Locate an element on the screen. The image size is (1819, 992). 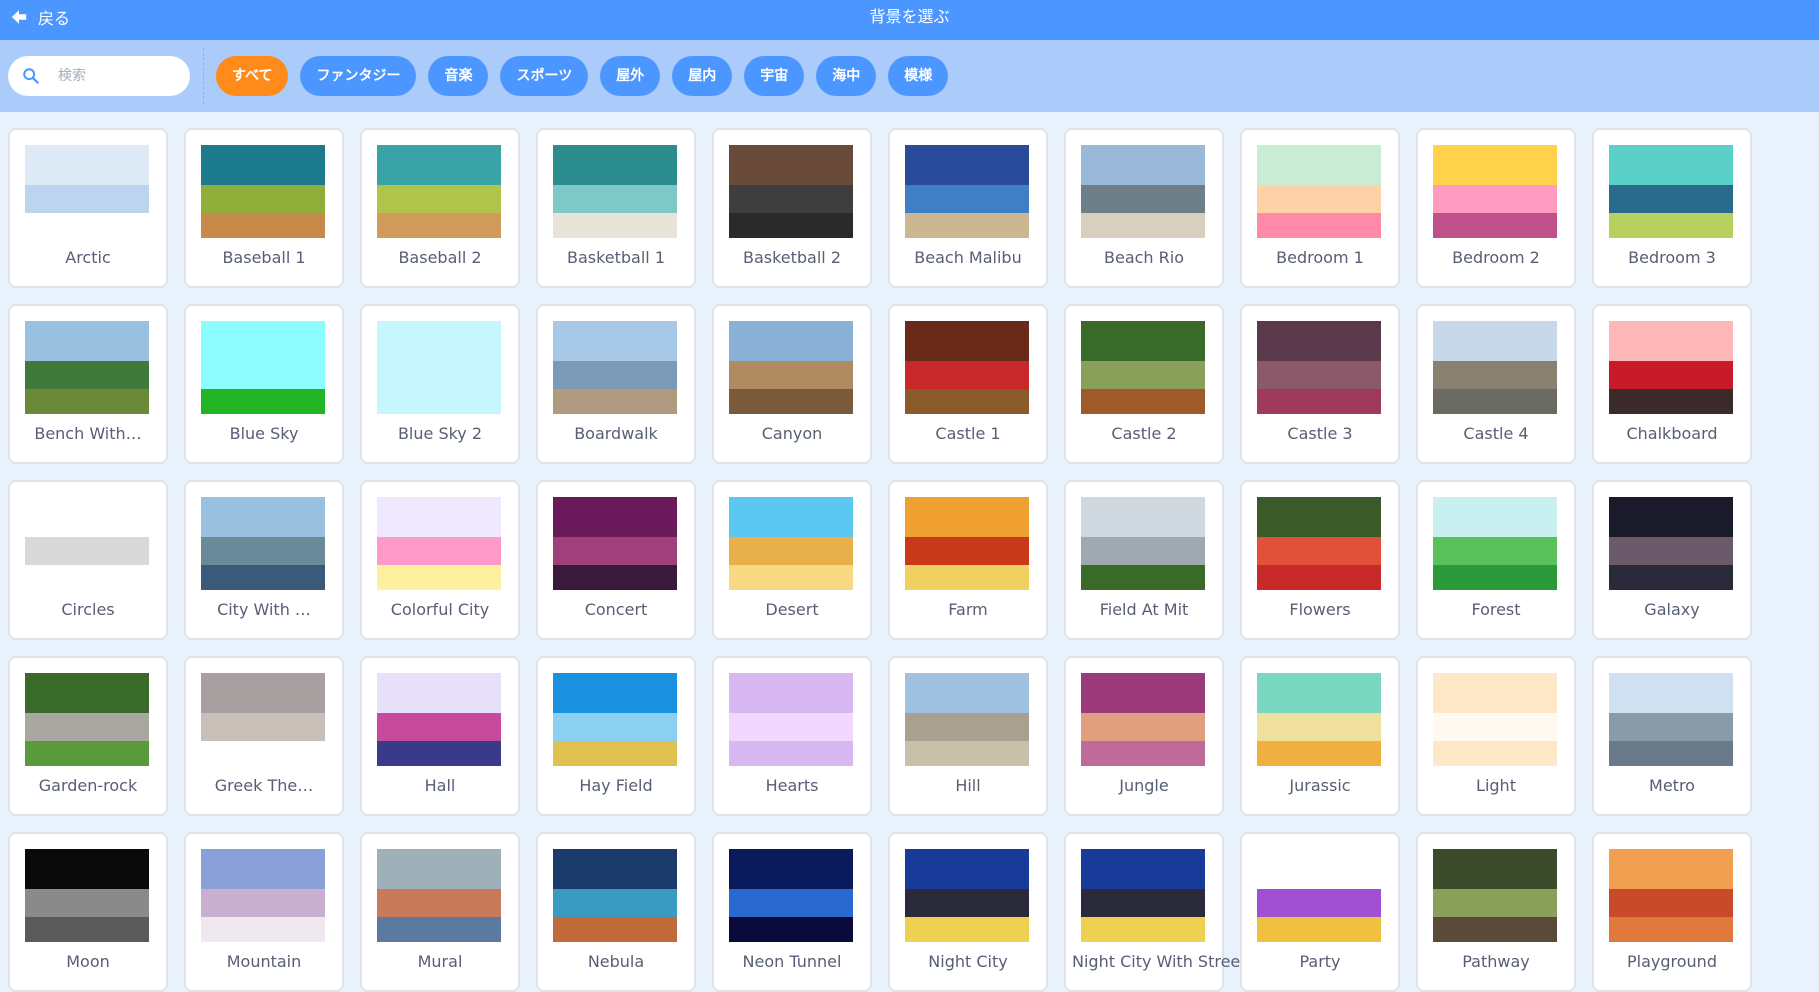
backdrop-card: Bedroom 3 is located at coordinates (1672, 208).